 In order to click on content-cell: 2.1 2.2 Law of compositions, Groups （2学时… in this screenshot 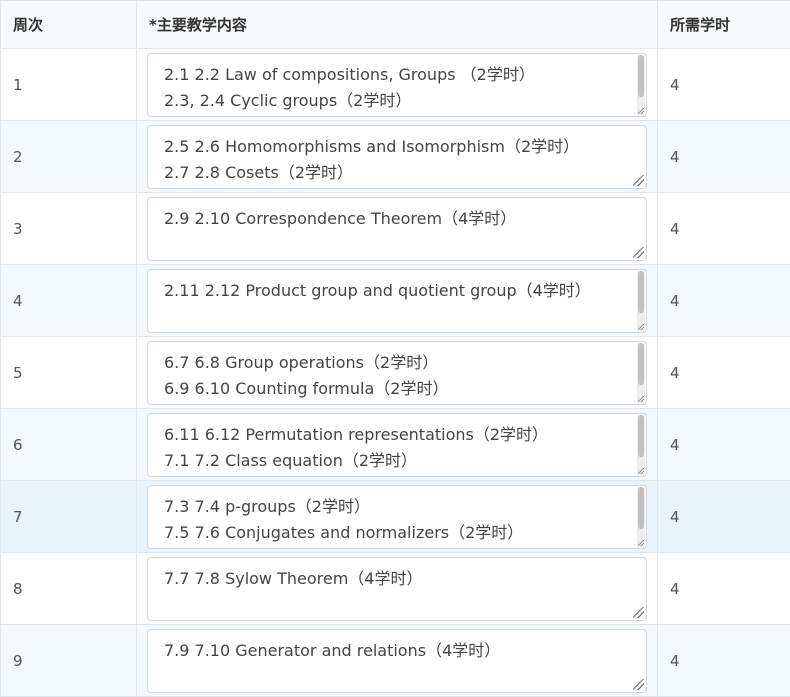, I will do `click(397, 85)`.